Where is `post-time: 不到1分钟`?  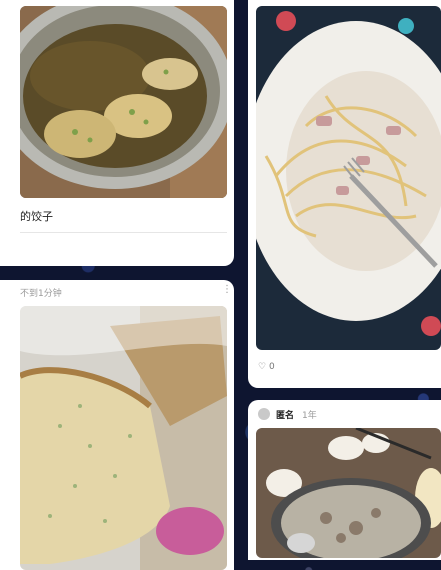
post-time: 不到1分钟 is located at coordinates (41, 294).